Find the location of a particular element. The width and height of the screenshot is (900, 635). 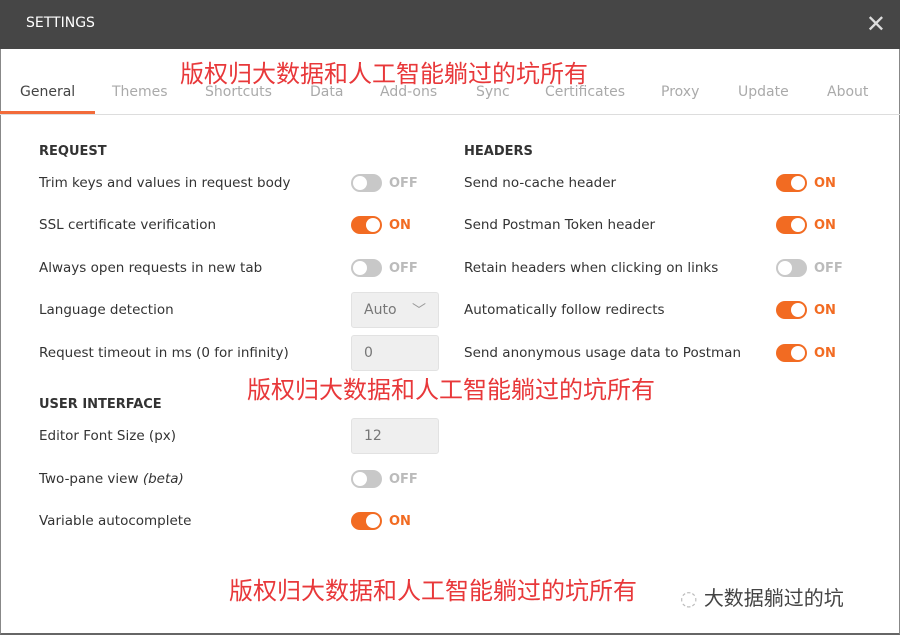

tab-themes: Themes is located at coordinates (140, 99).